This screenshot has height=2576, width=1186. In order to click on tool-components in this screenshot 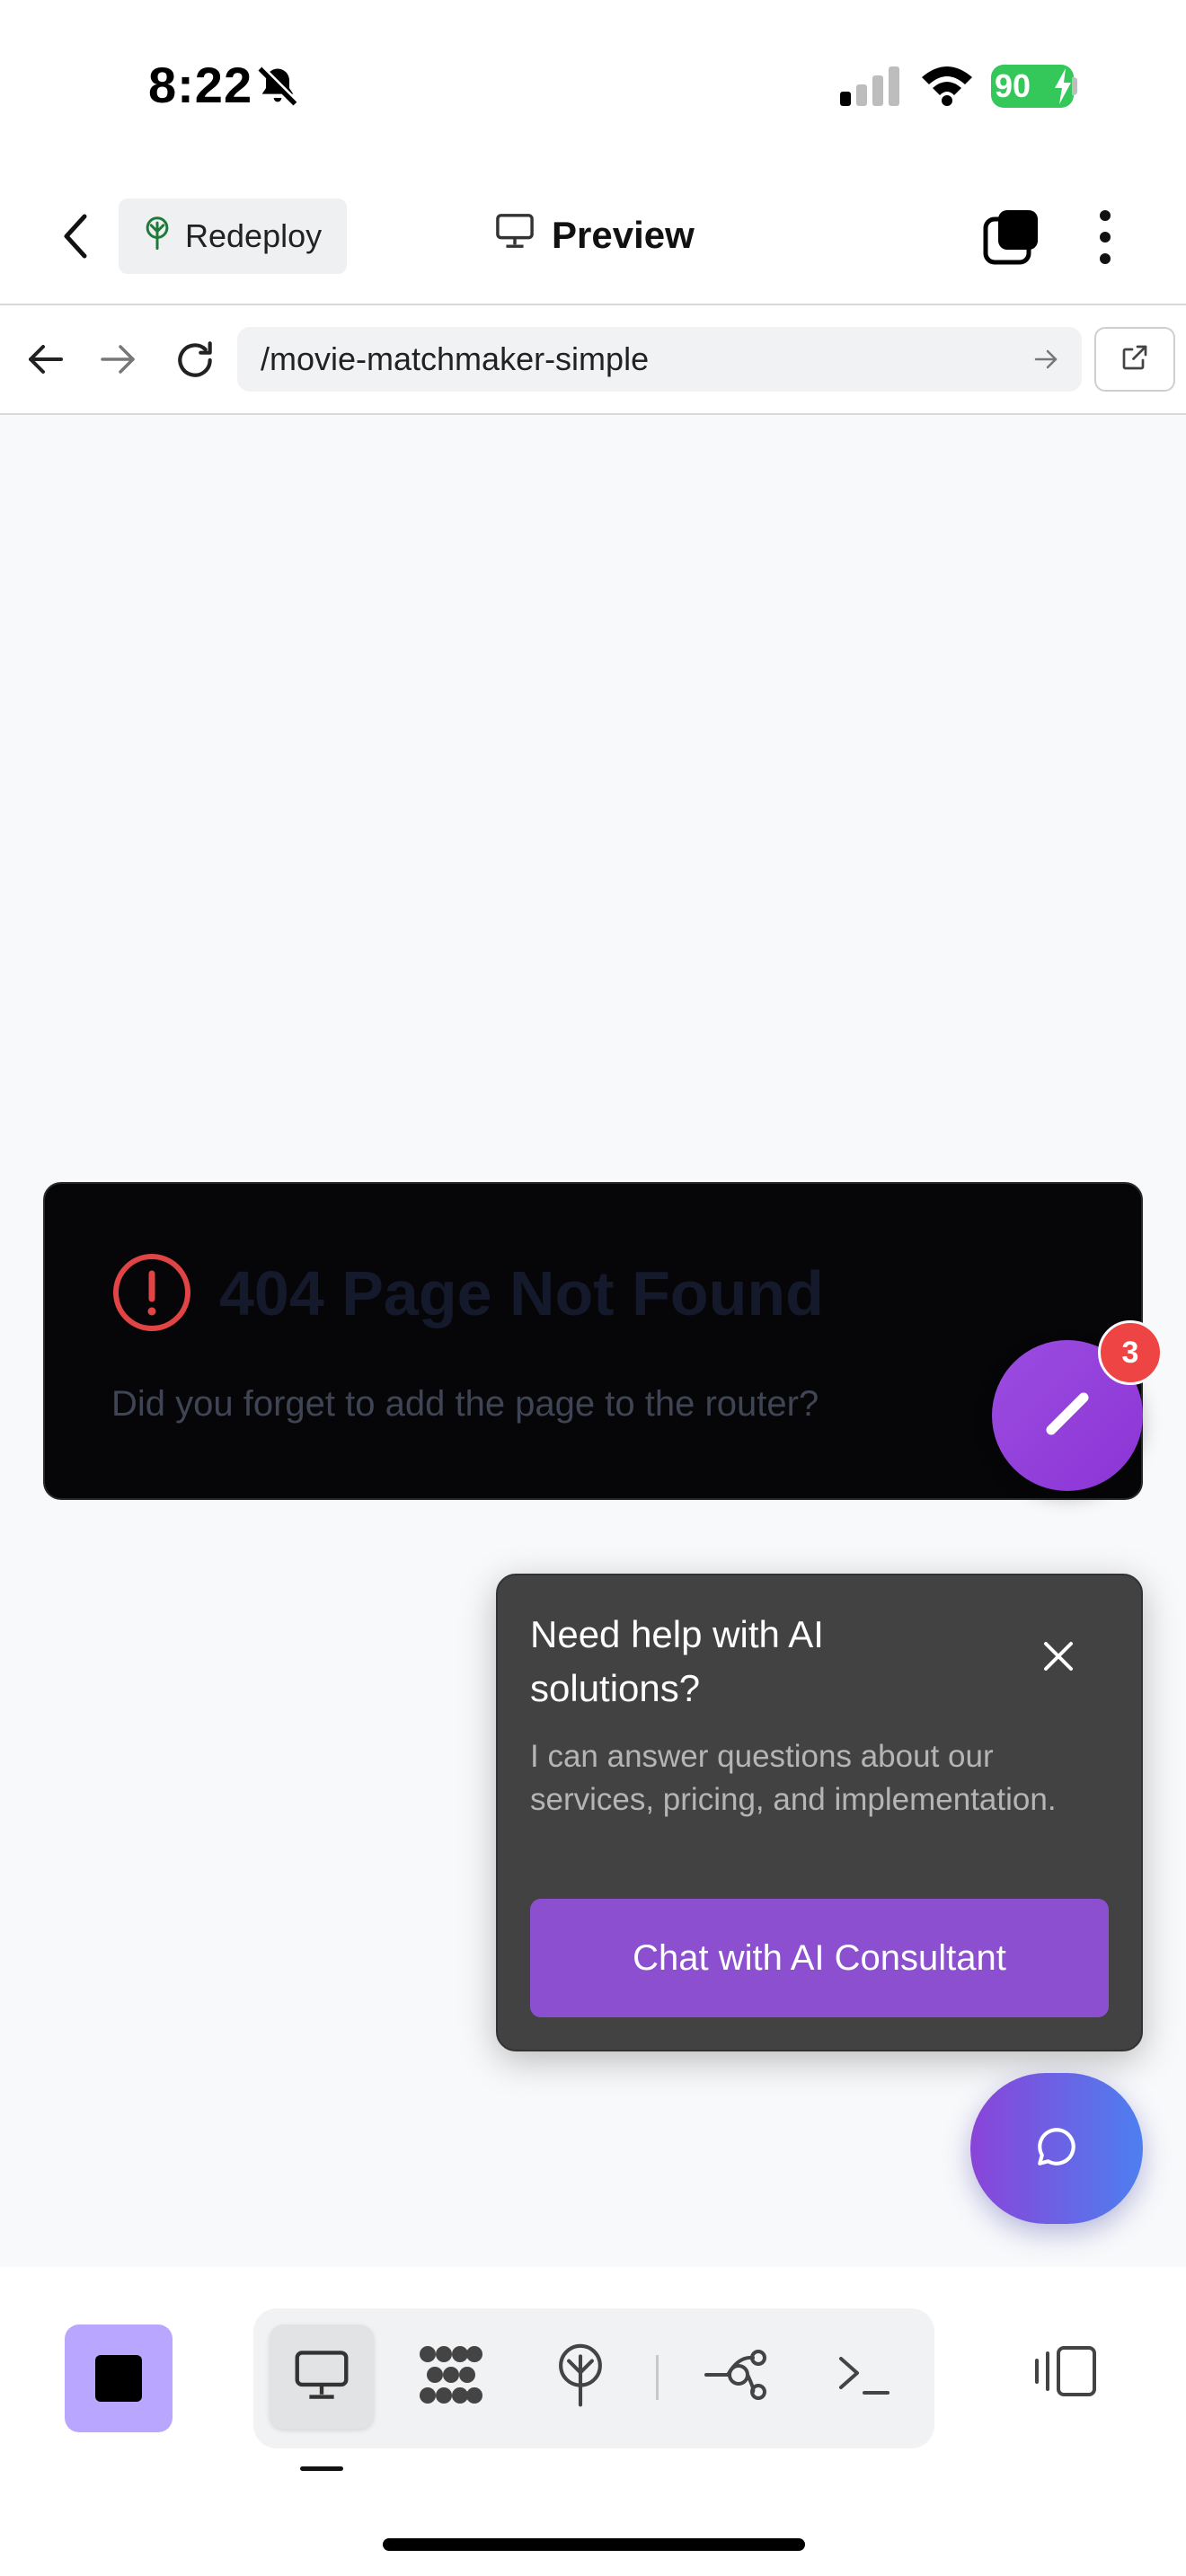, I will do `click(451, 2377)`.